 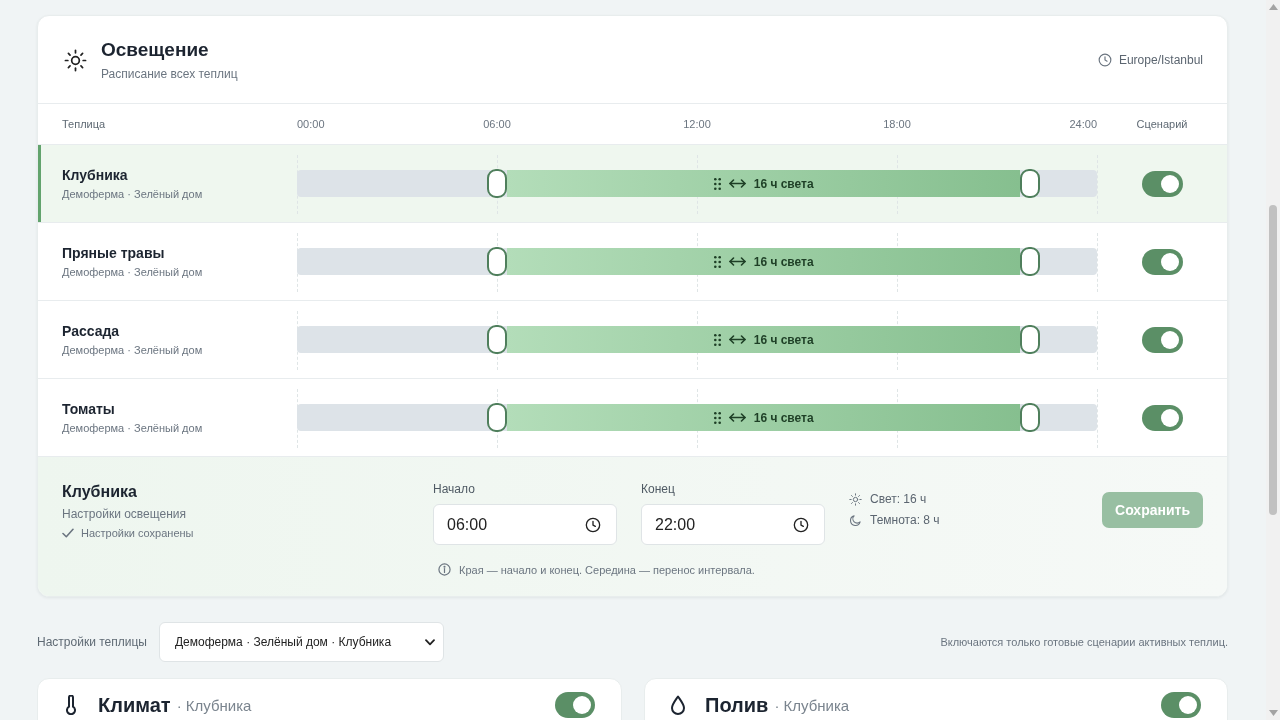 What do you see at coordinates (898, 499) in the screenshot?
I see `light-stat: Свет: 16 ч` at bounding box center [898, 499].